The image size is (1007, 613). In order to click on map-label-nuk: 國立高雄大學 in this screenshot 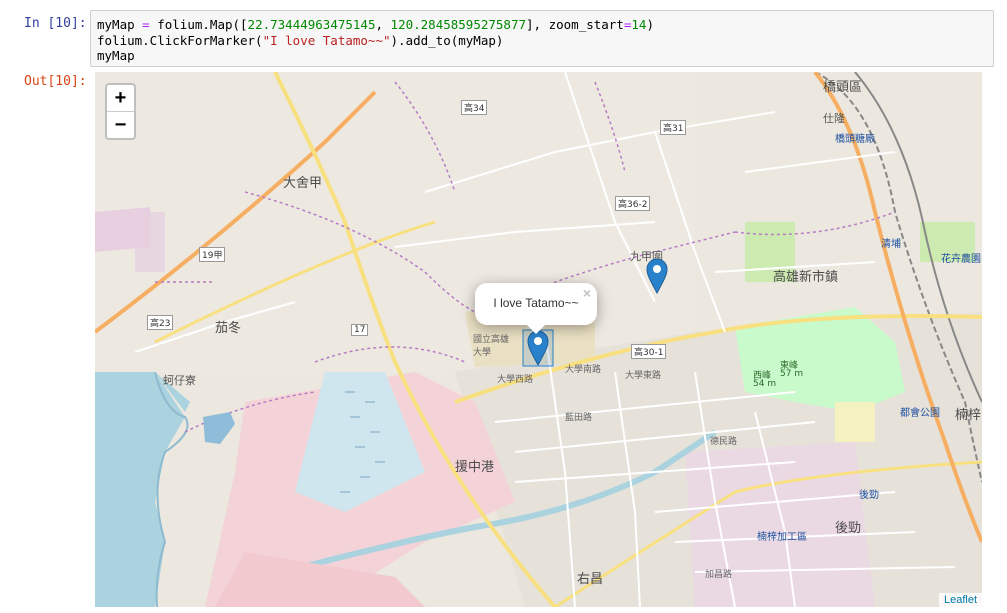, I will do `click(491, 346)`.